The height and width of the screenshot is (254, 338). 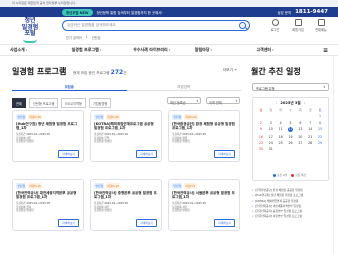 I want to click on nav-item-intro: 사업소개, so click(x=41, y=50).